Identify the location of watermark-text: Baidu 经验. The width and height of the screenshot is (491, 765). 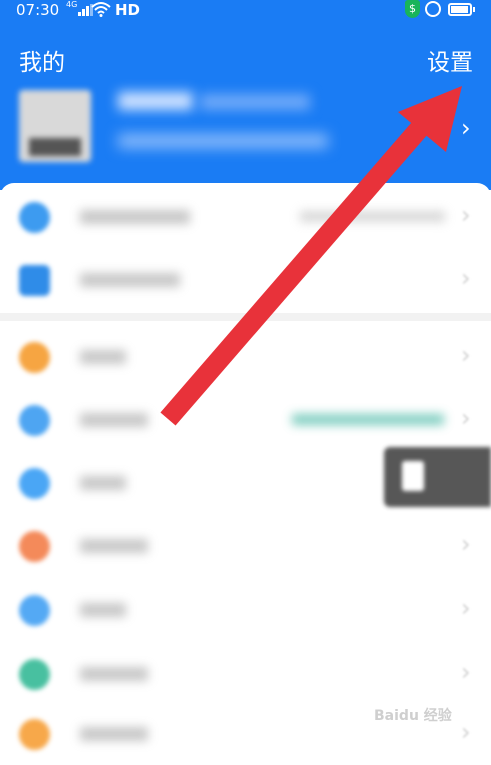
(413, 716).